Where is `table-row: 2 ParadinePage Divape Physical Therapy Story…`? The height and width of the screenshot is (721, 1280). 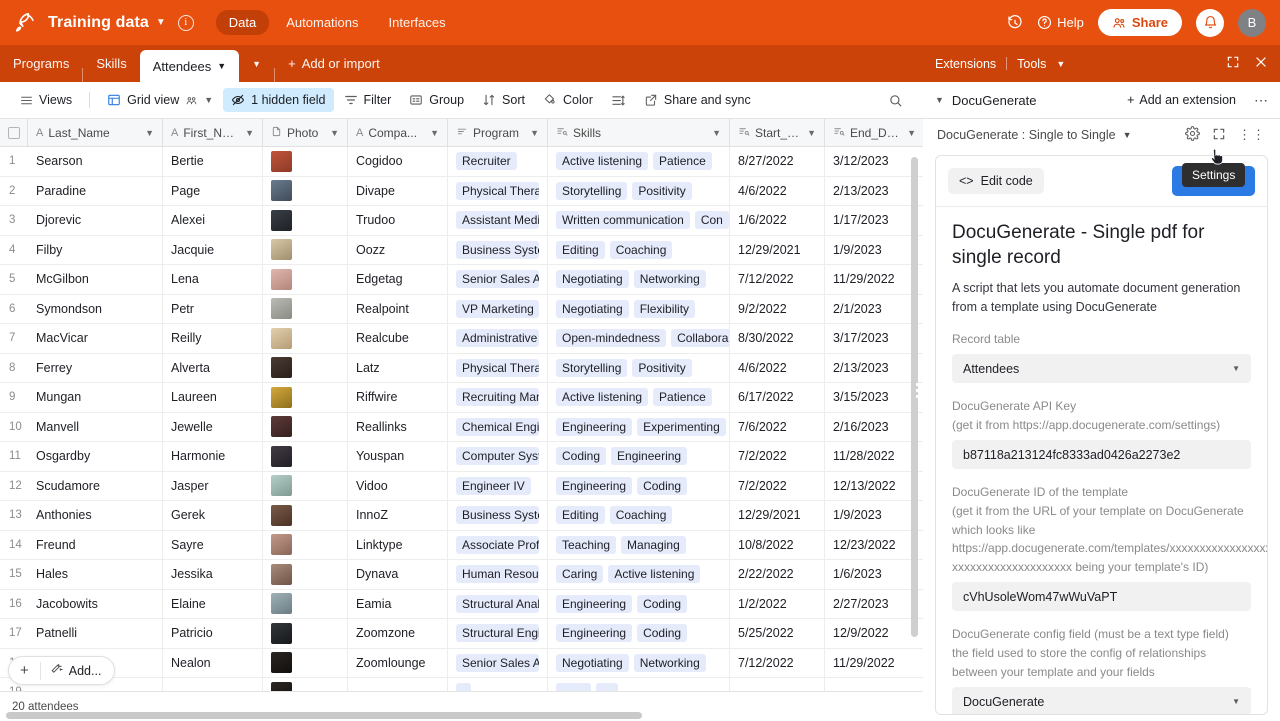 table-row: 2 ParadinePage Divape Physical Therapy Story… is located at coordinates (461, 191).